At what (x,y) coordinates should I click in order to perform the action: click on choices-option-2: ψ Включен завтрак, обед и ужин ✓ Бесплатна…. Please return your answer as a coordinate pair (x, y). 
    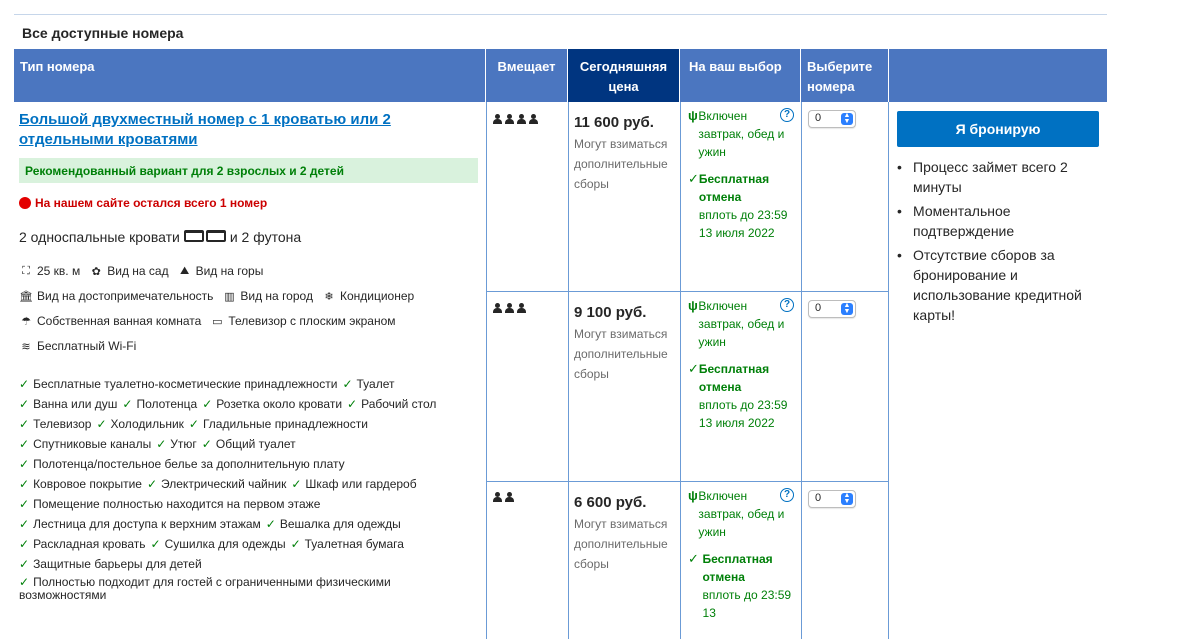
    Looking at the image, I should click on (742, 364).